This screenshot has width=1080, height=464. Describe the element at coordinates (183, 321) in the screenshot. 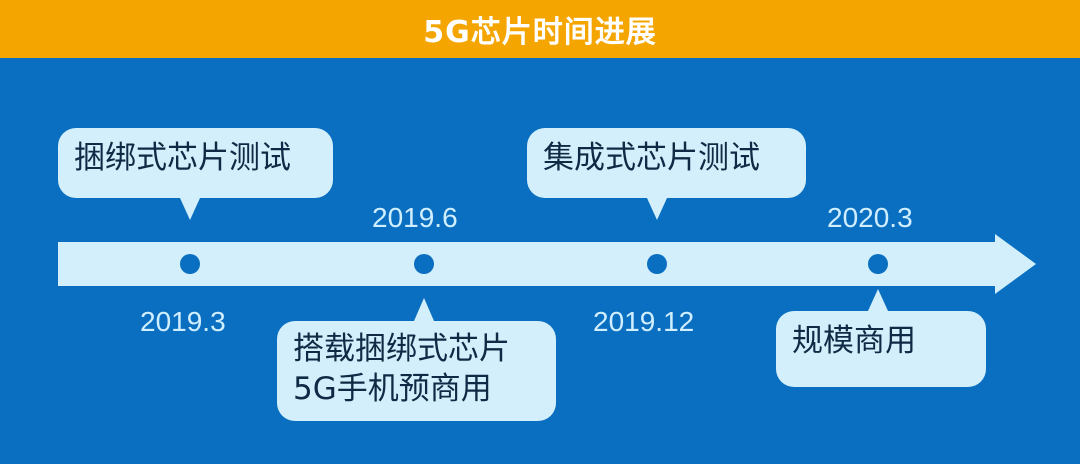

I see `event-date: 2019.3` at that location.